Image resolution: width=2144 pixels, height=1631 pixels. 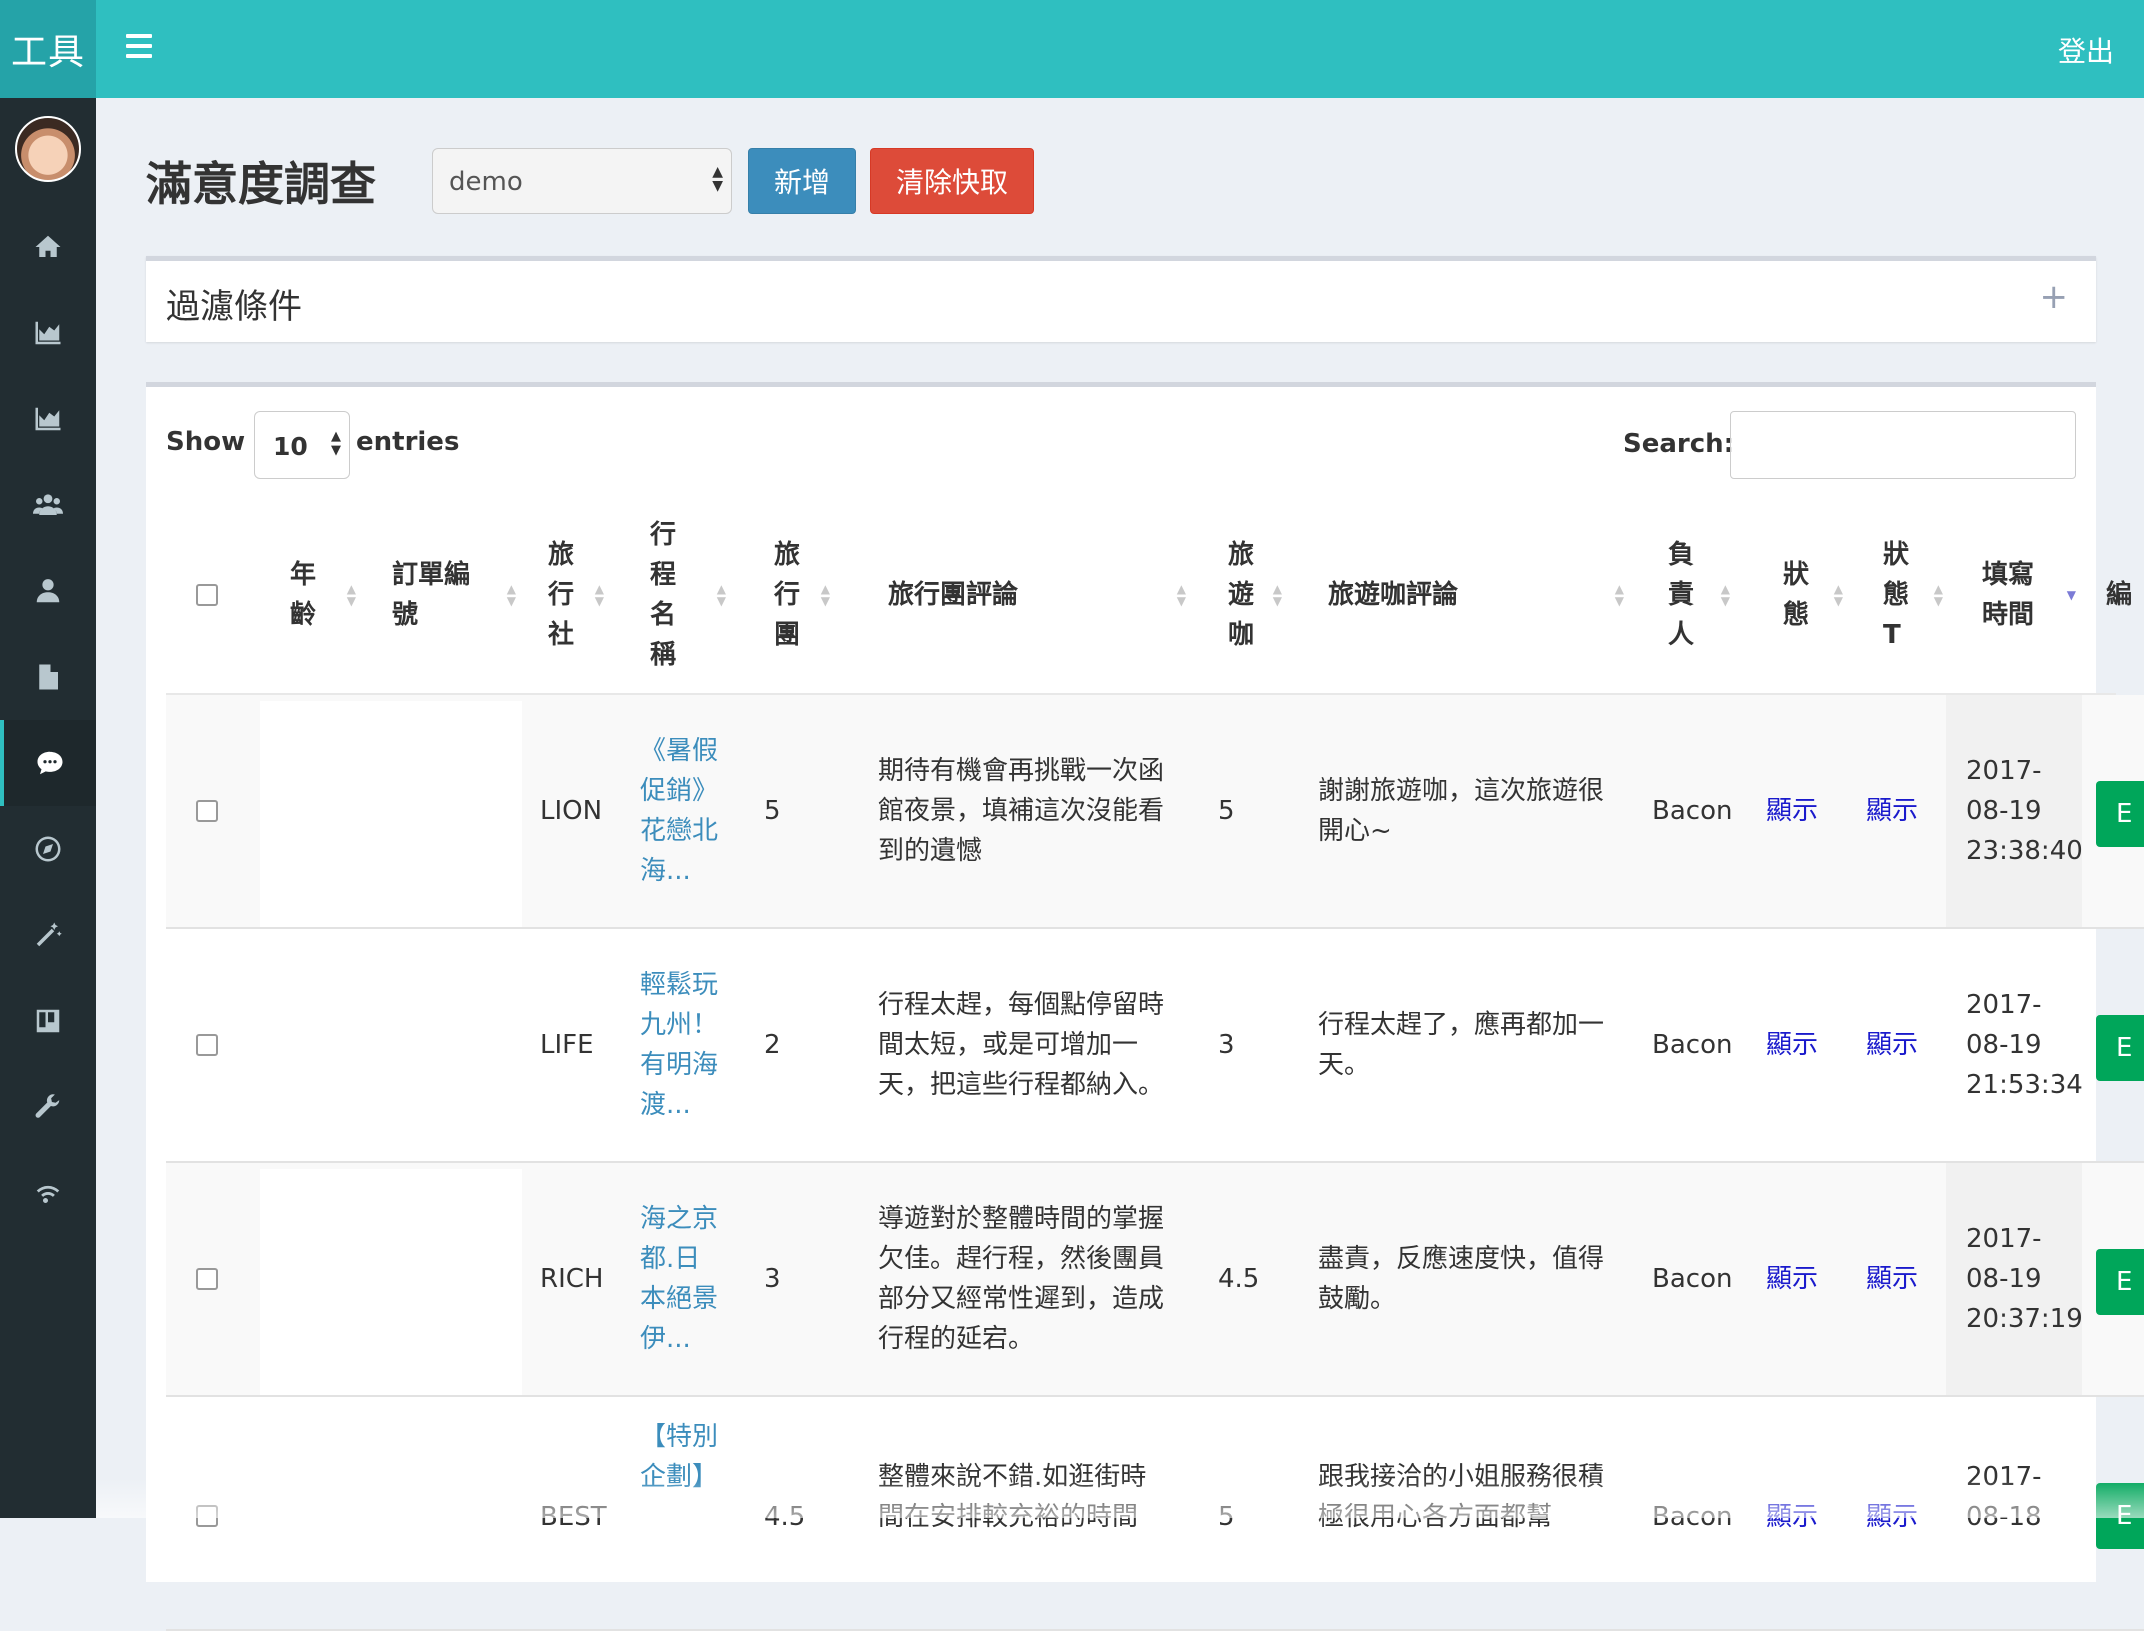 What do you see at coordinates (48, 49) in the screenshot?
I see `app-logo: 工具` at bounding box center [48, 49].